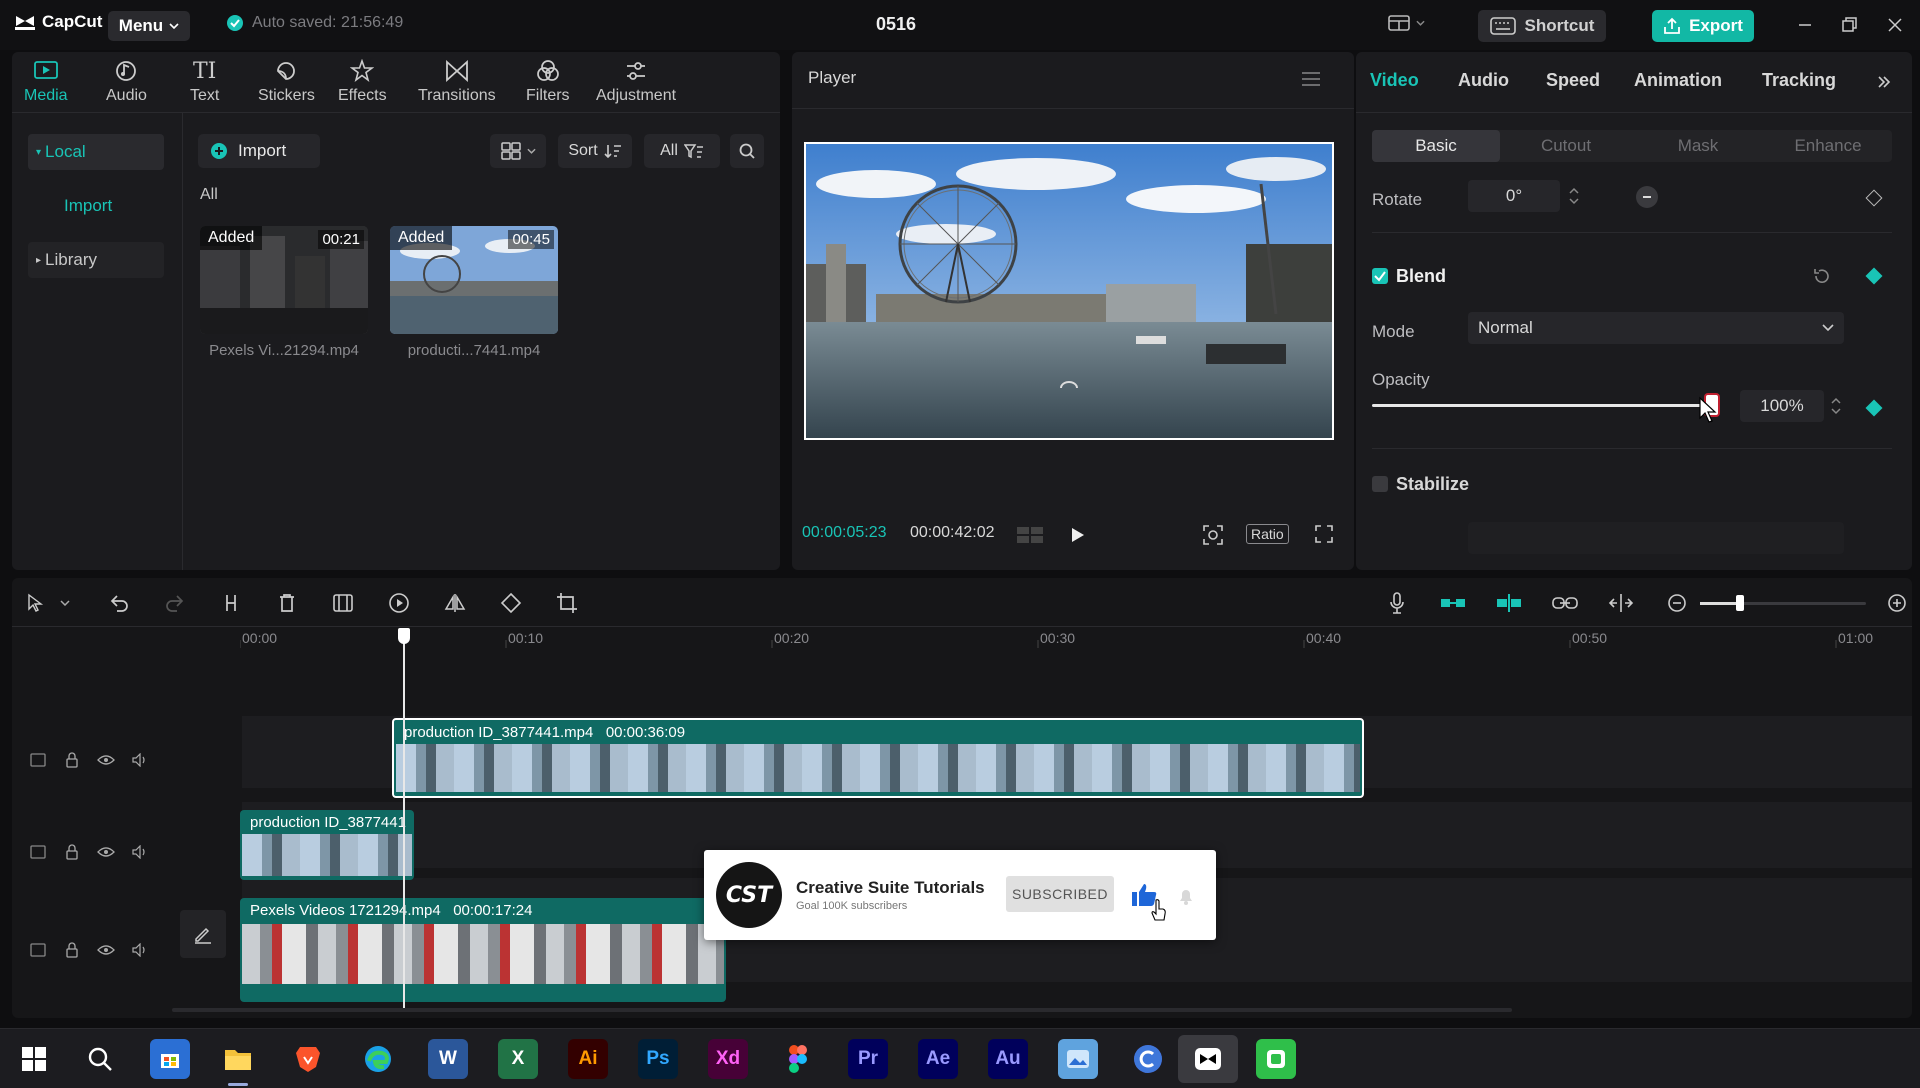 This screenshot has width=1920, height=1088. Describe the element at coordinates (1565, 603) in the screenshot. I see `link-button` at that location.